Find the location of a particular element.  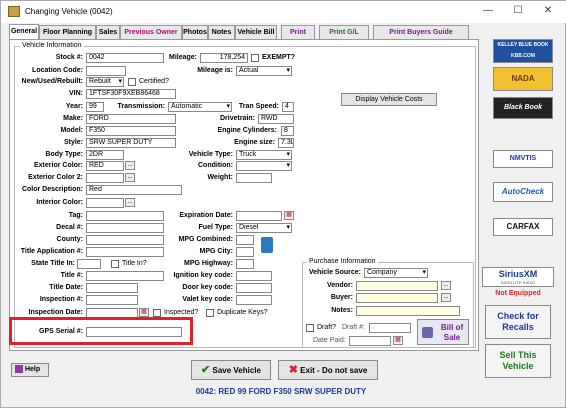

tran-speed-input: 4 is located at coordinates (288, 107).